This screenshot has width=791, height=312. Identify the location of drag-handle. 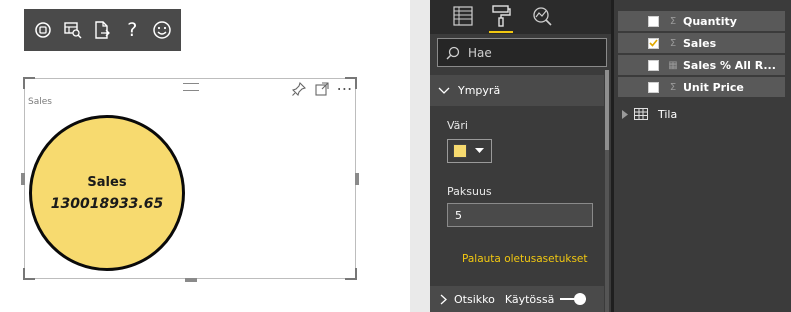
(191, 87).